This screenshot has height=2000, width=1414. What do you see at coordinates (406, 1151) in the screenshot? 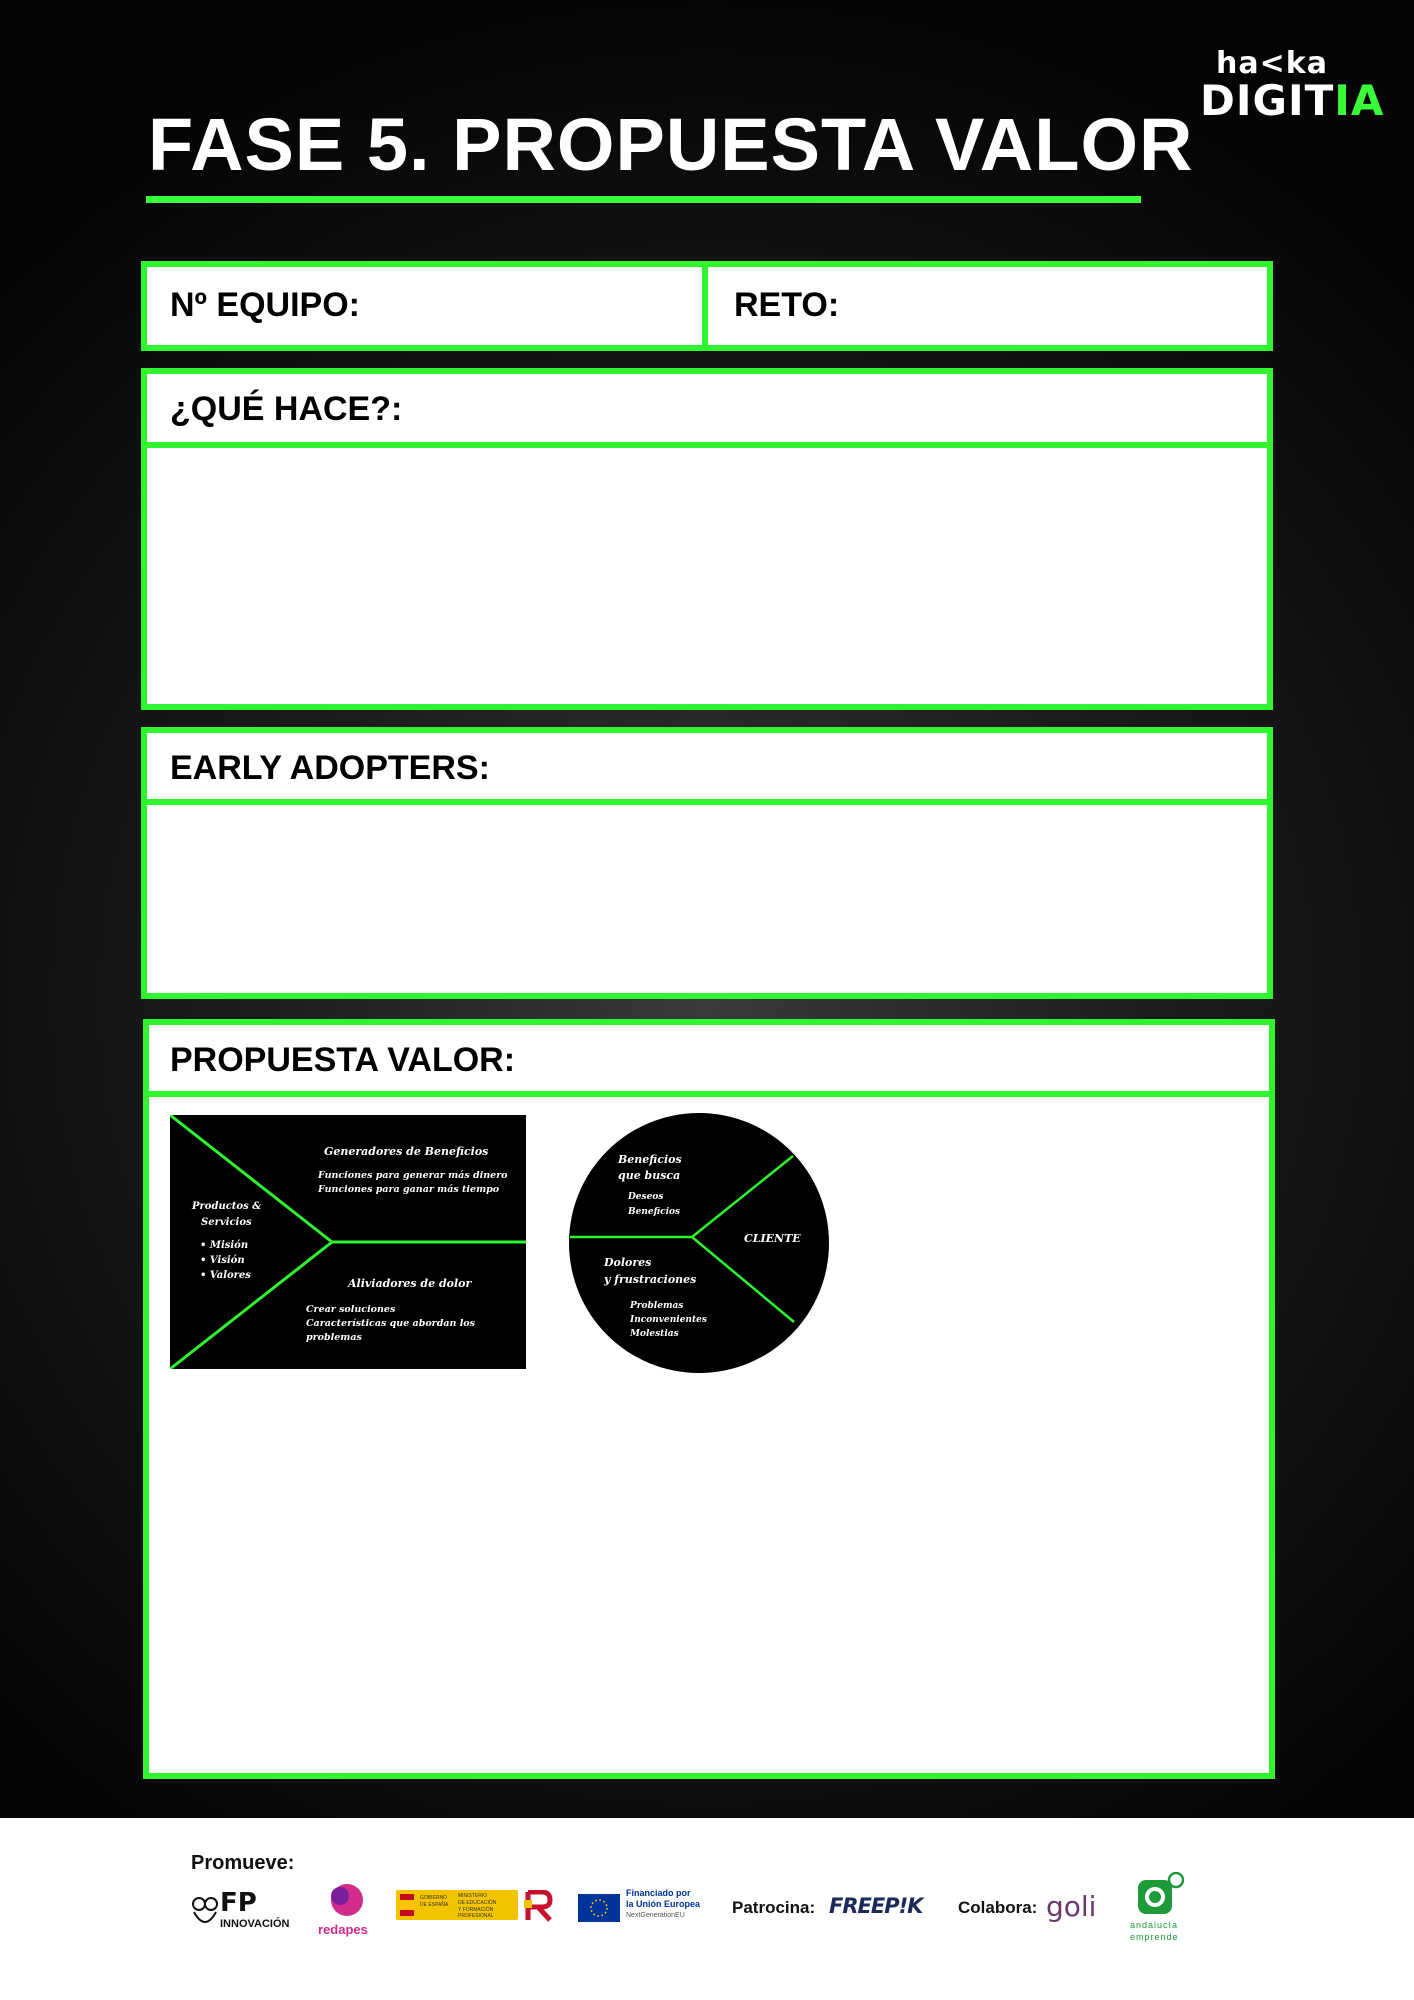
I see `generators-title: Generadores de Beneficios` at bounding box center [406, 1151].